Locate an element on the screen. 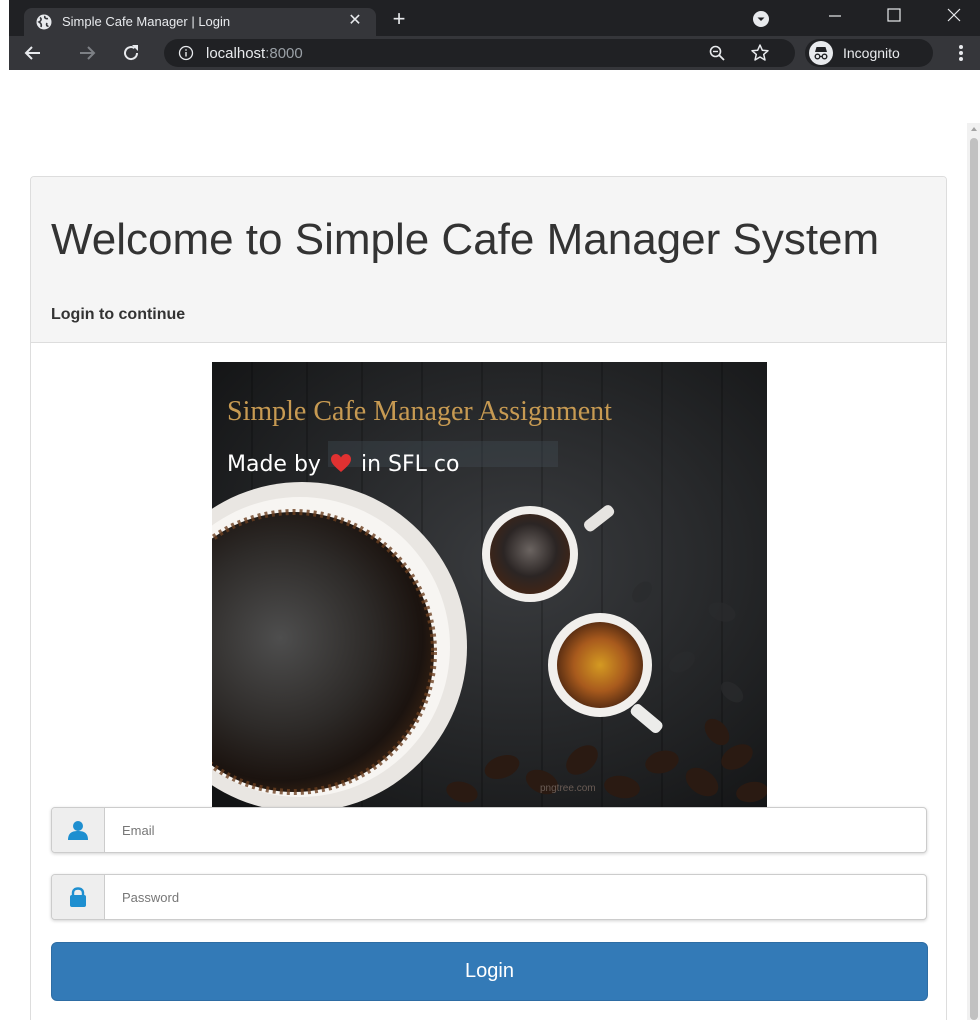 This screenshot has height=1020, width=980. zoom-icon is located at coordinates (717, 53).